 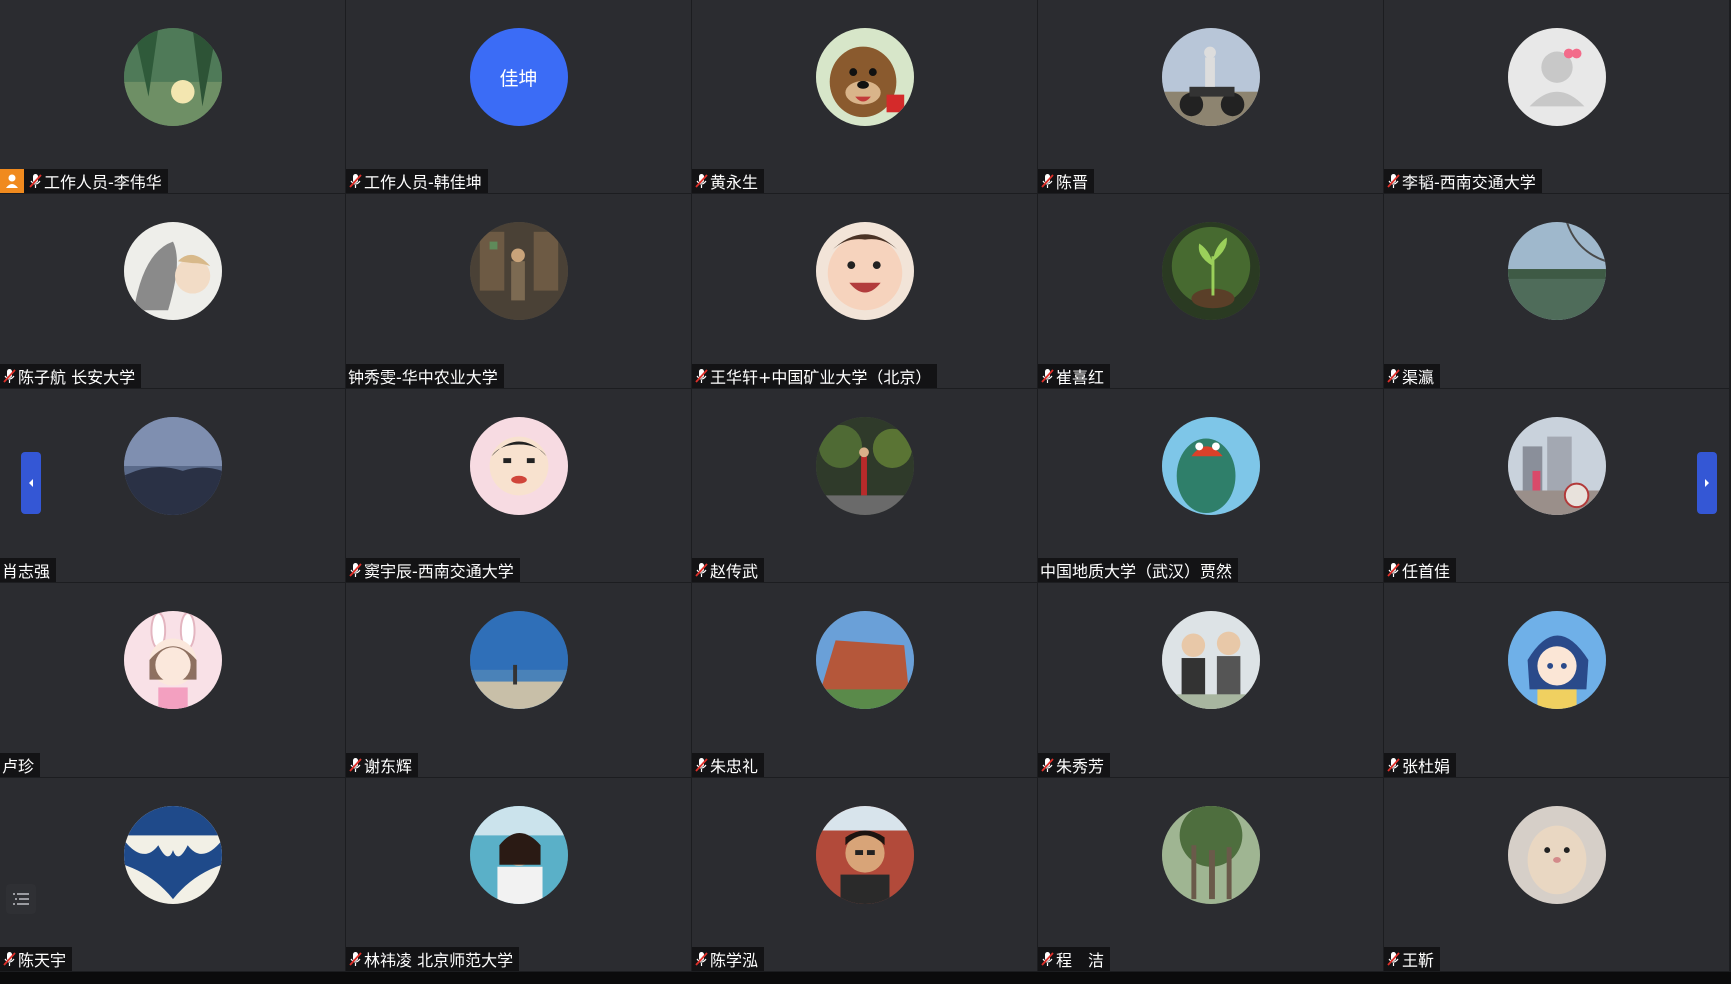 What do you see at coordinates (728, 764) in the screenshot?
I see `participant-name-label: 朱忠礼` at bounding box center [728, 764].